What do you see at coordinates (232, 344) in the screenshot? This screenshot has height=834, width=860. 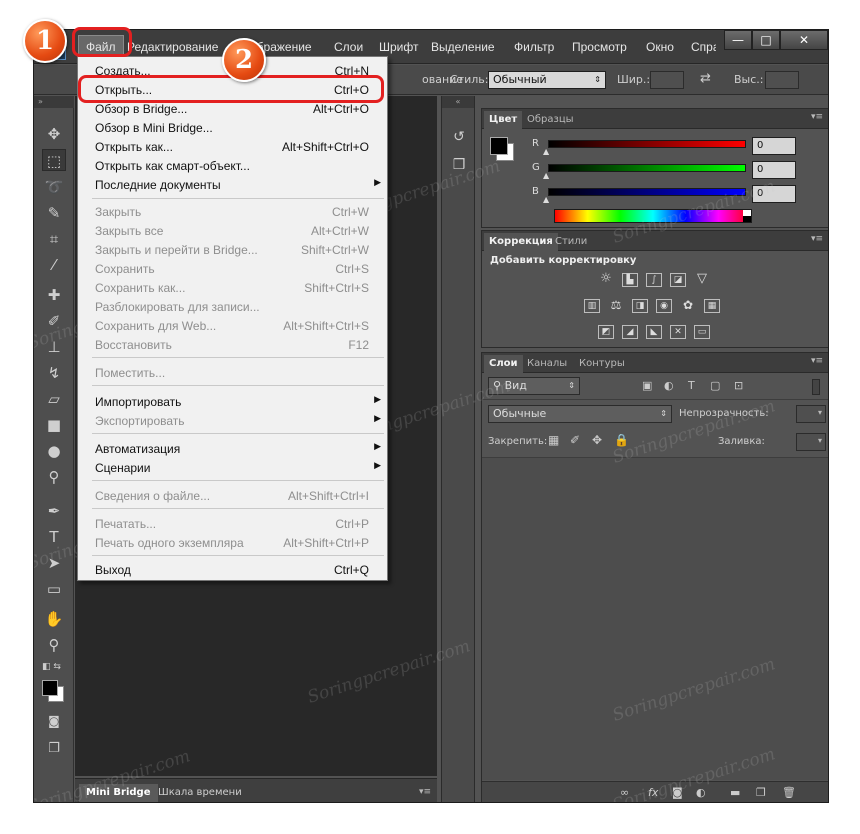 I see `menu-item-revert: Восстановить F12` at bounding box center [232, 344].